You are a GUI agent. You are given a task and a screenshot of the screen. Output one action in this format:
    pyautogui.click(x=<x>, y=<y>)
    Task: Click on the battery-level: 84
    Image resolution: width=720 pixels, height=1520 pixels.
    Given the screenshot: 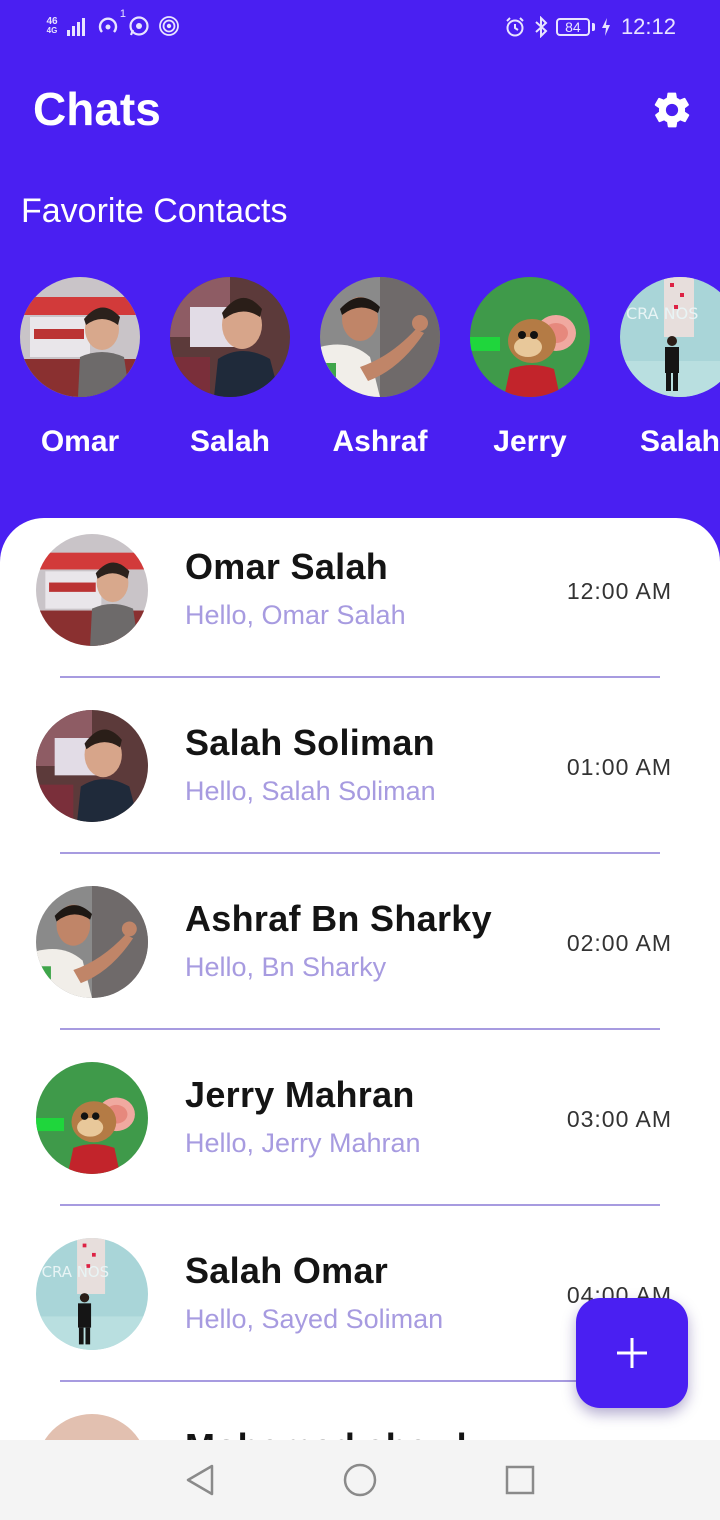 What is the action you would take?
    pyautogui.click(x=573, y=27)
    